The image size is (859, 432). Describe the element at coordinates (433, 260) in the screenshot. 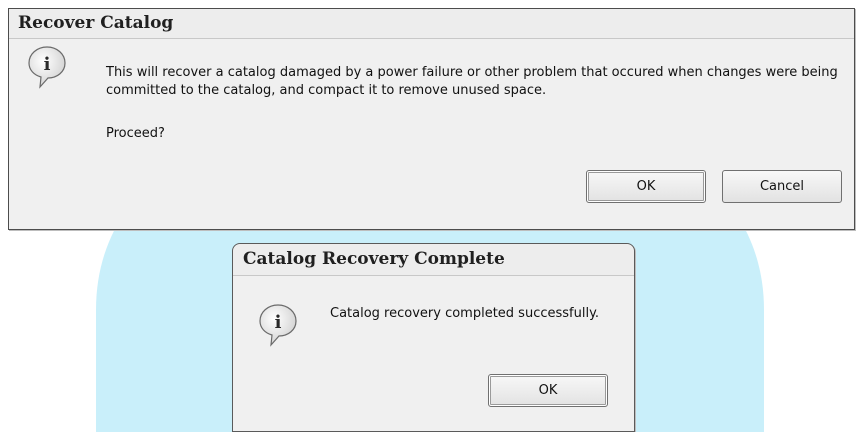

I see `dialog-title: Catalog Recovery Complete` at that location.